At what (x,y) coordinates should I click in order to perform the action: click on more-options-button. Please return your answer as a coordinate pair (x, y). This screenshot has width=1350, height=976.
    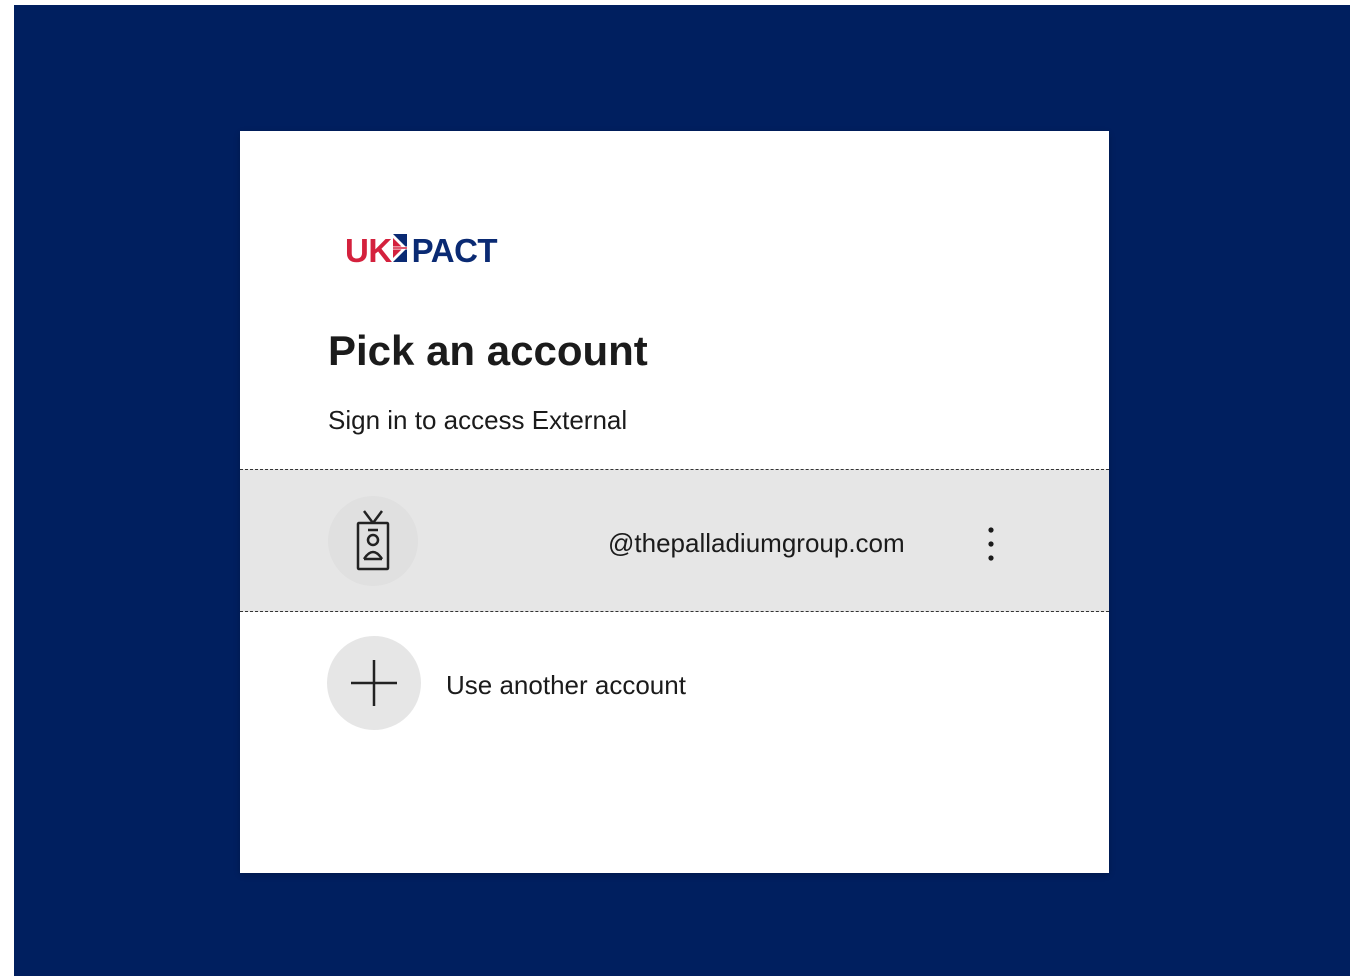
    Looking at the image, I should click on (991, 544).